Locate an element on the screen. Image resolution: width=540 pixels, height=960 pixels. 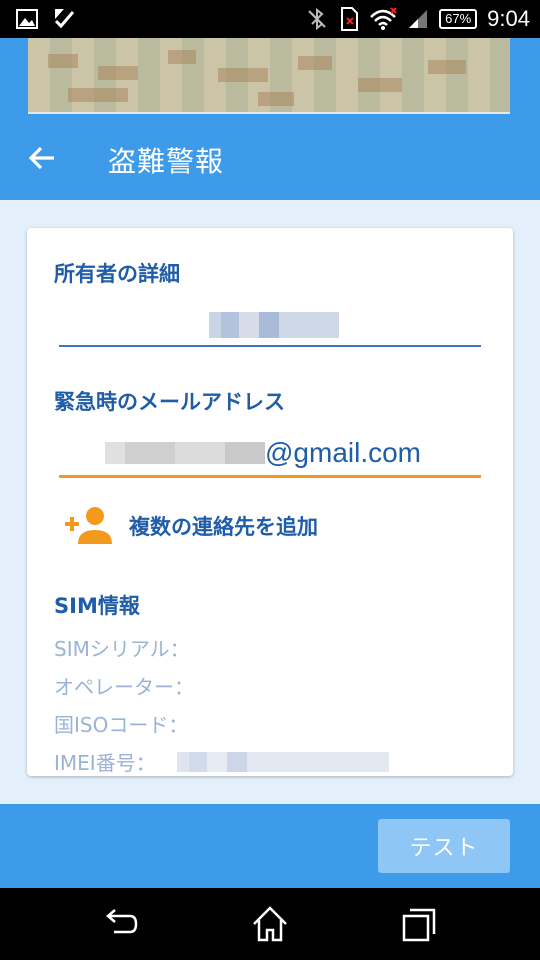
status-bar: 67% 9:04 is located at coordinates (270, 19).